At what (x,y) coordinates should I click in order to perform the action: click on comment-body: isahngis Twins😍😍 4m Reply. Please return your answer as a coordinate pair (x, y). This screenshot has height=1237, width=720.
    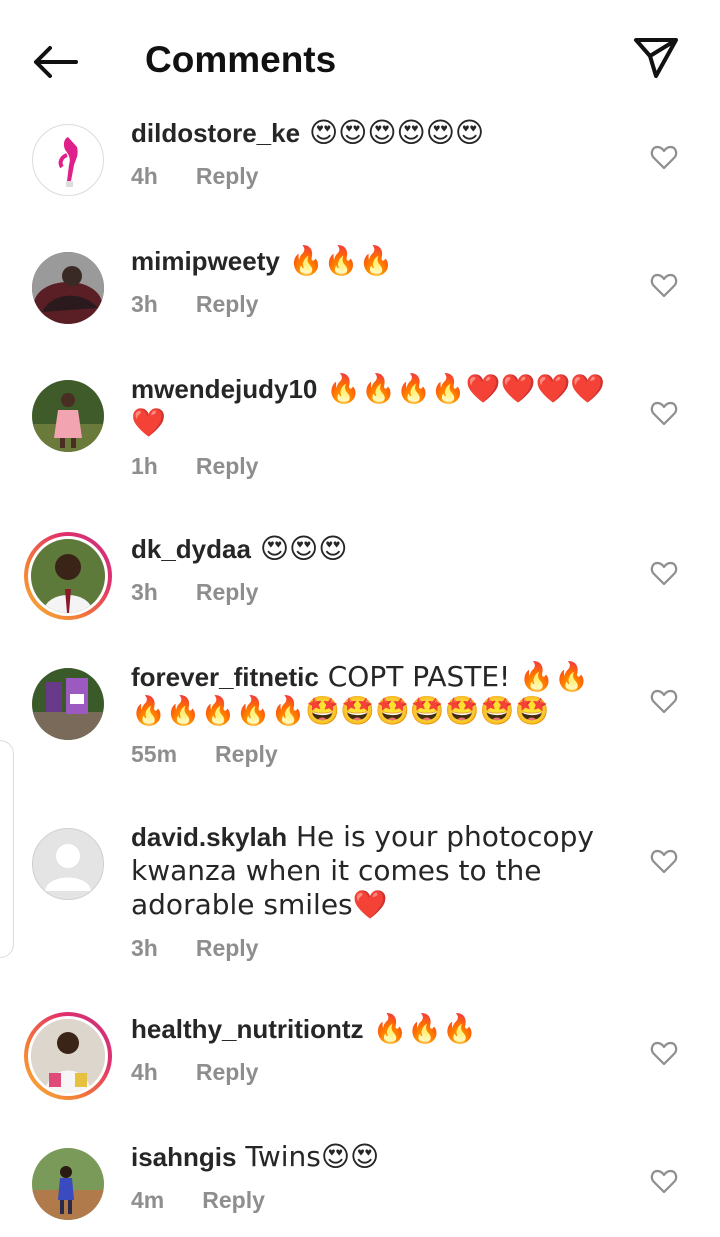
    Looking at the image, I should click on (376, 1177).